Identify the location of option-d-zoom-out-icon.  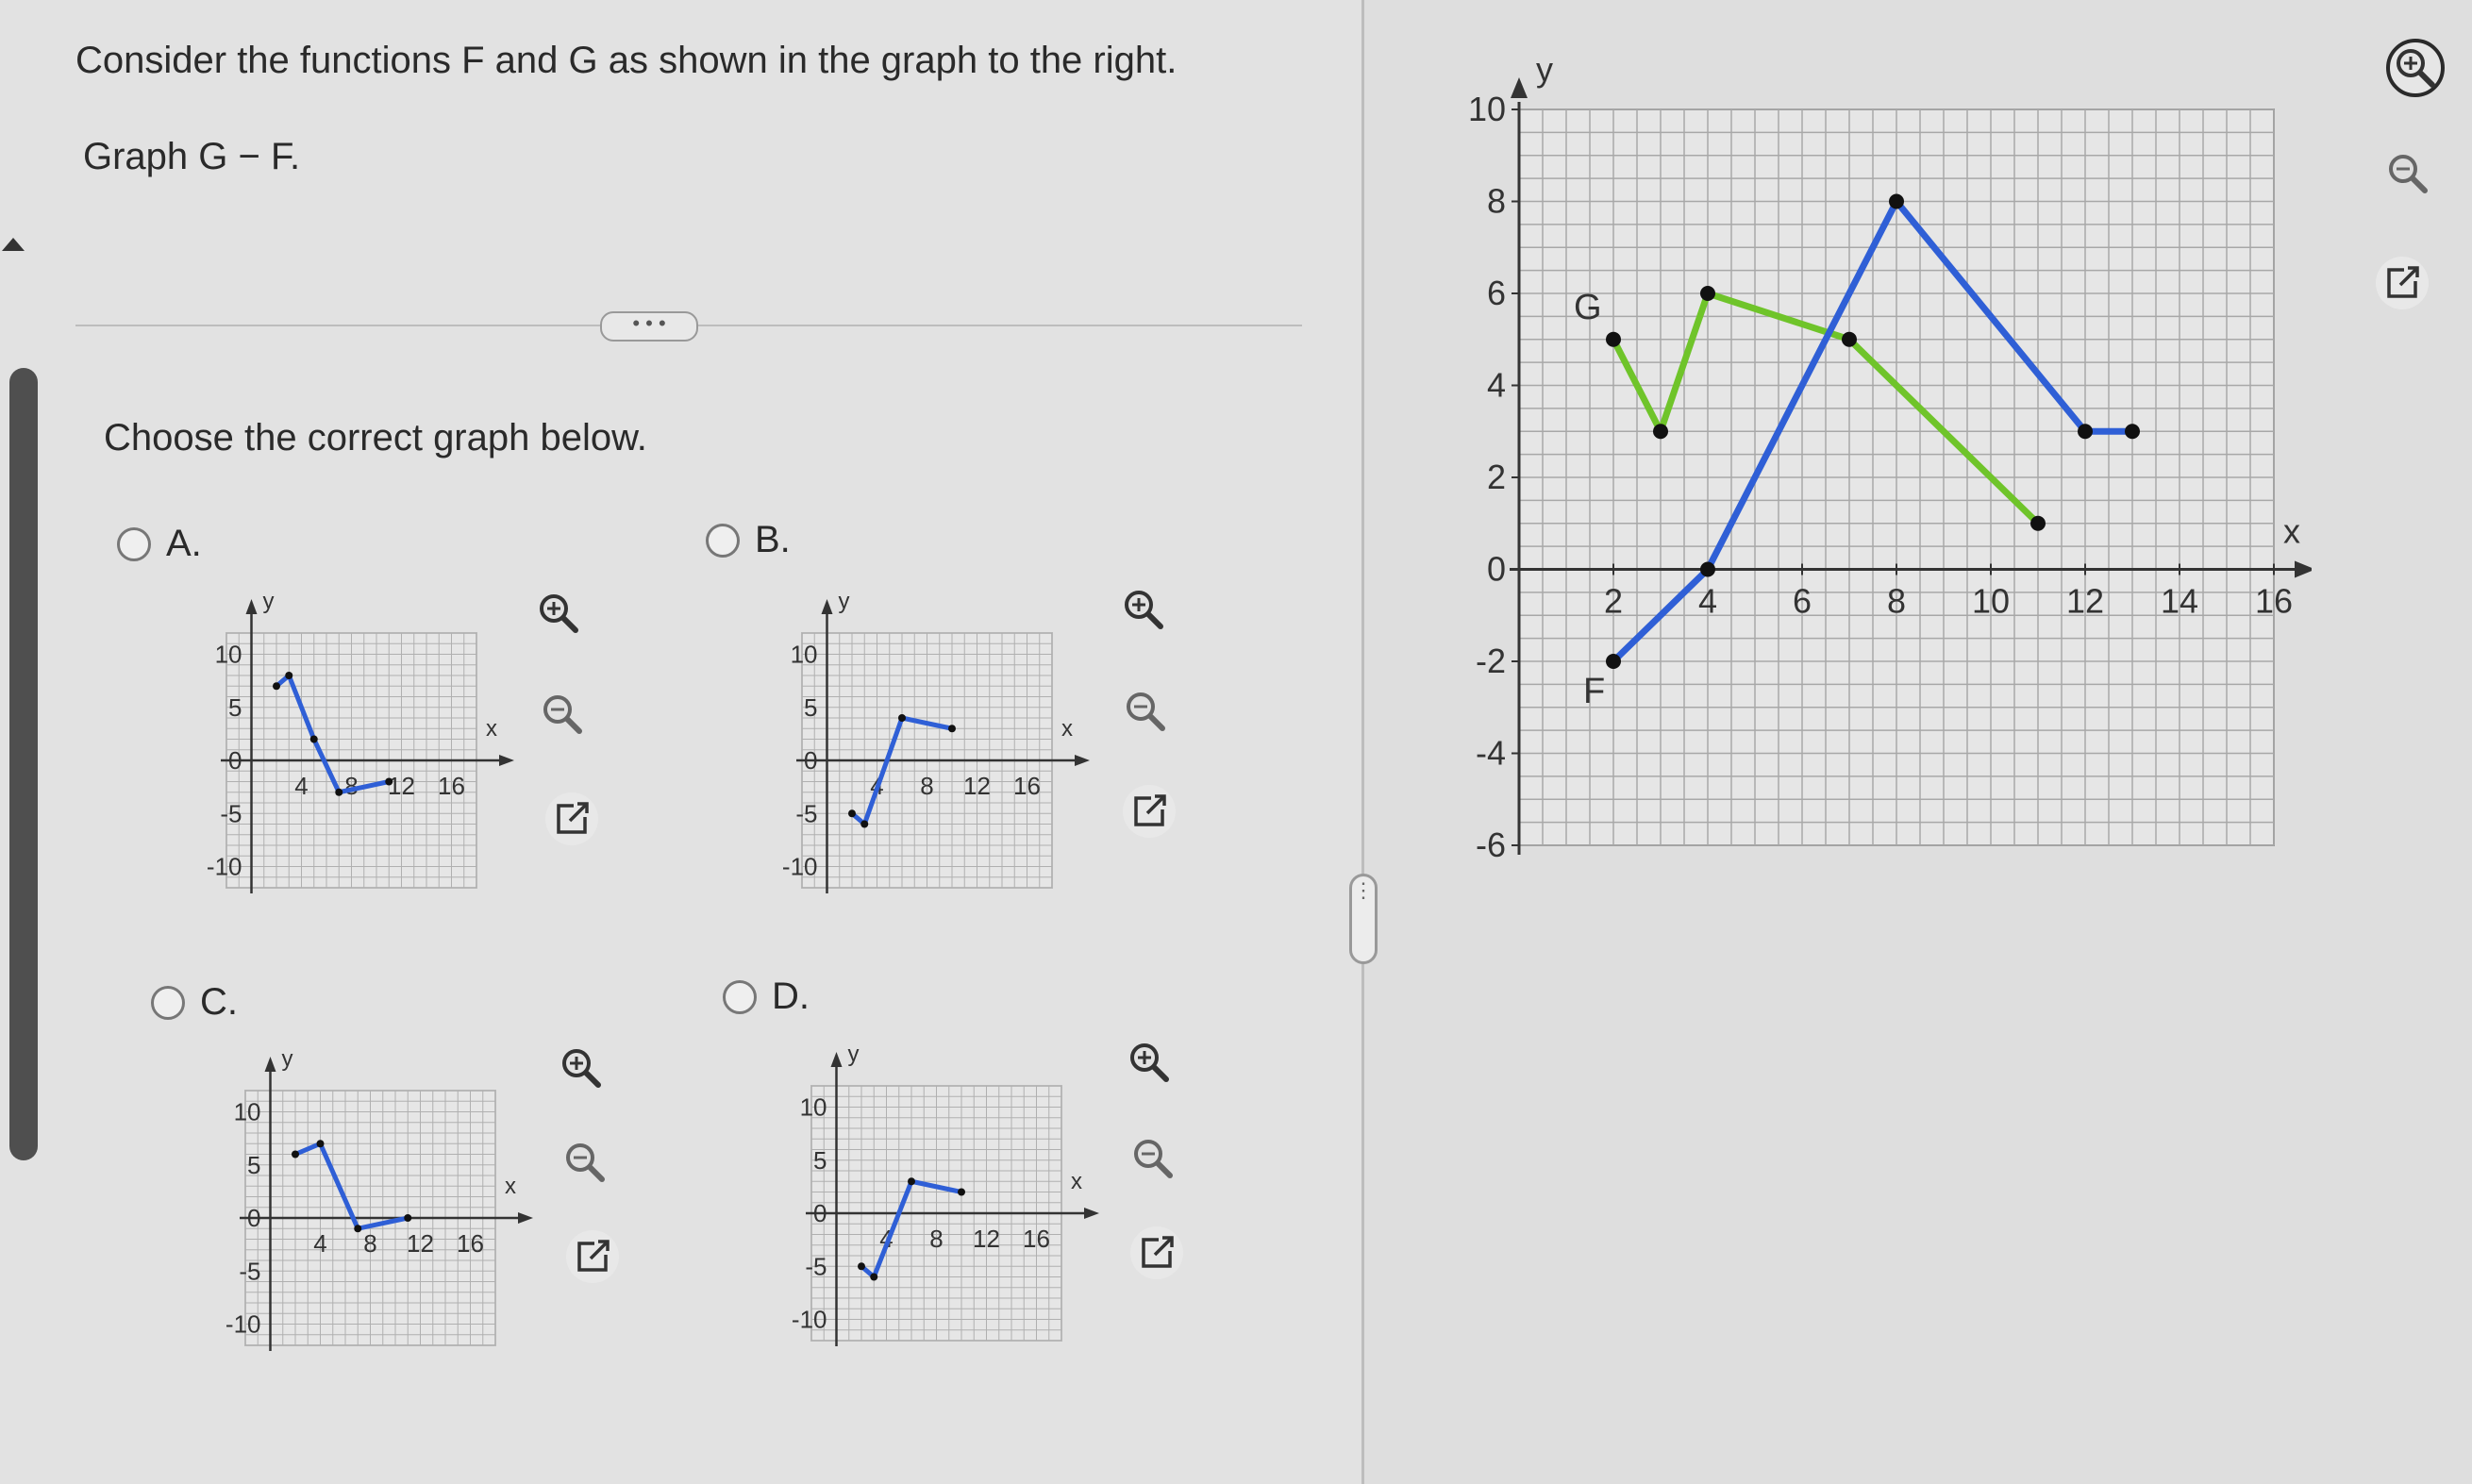
(1153, 1158).